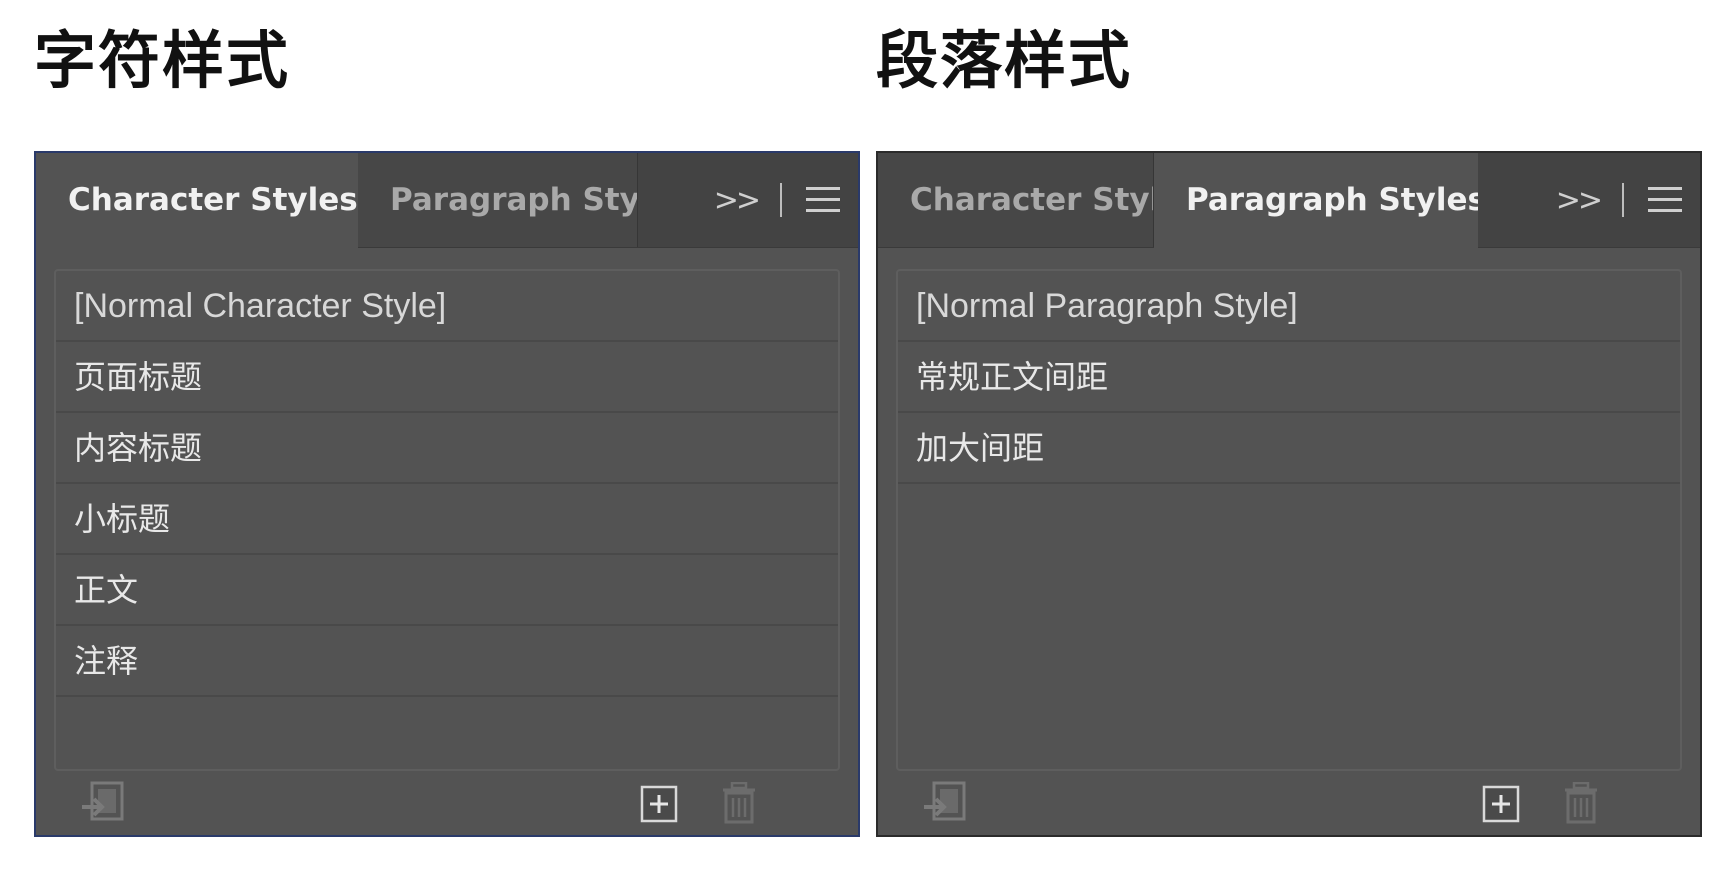 Image resolution: width=1722 pixels, height=874 pixels. I want to click on list-item: [Normal Character Style], so click(447, 306).